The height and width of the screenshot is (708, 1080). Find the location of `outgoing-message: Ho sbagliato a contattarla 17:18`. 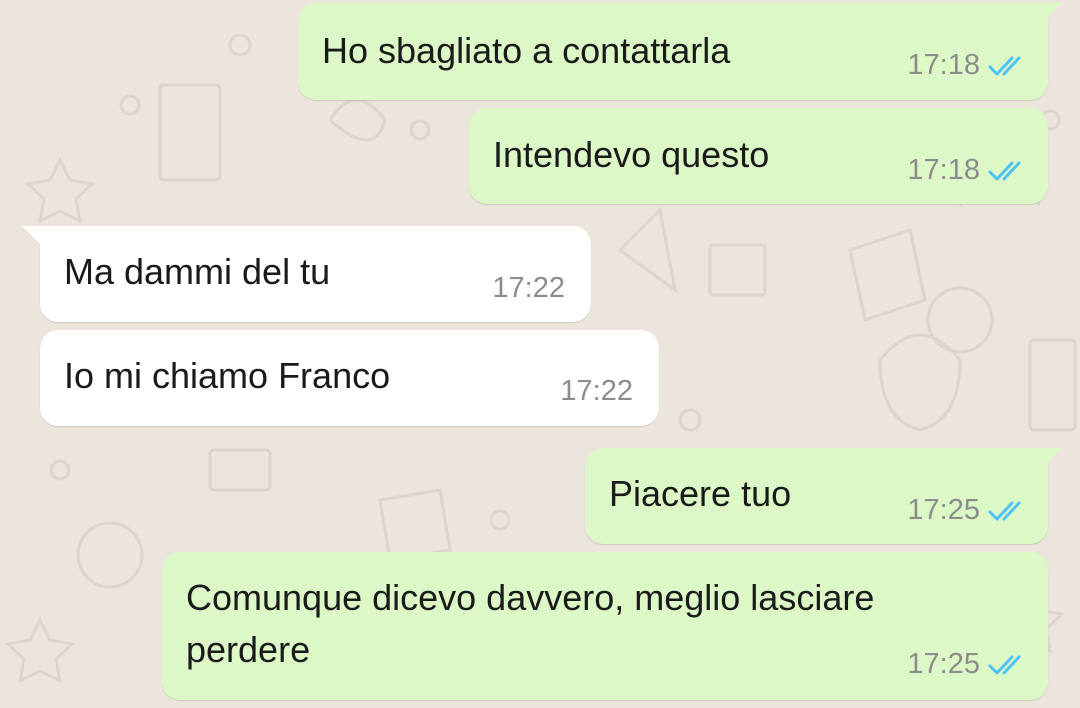

outgoing-message: Ho sbagliato a contattarla 17:18 is located at coordinates (680, 51).